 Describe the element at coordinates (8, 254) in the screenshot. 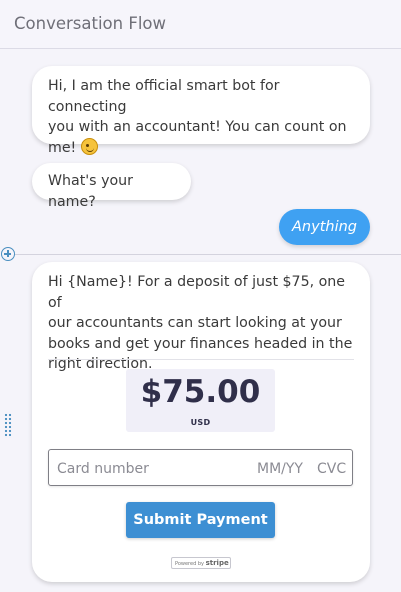

I see `add-circle-icon` at that location.